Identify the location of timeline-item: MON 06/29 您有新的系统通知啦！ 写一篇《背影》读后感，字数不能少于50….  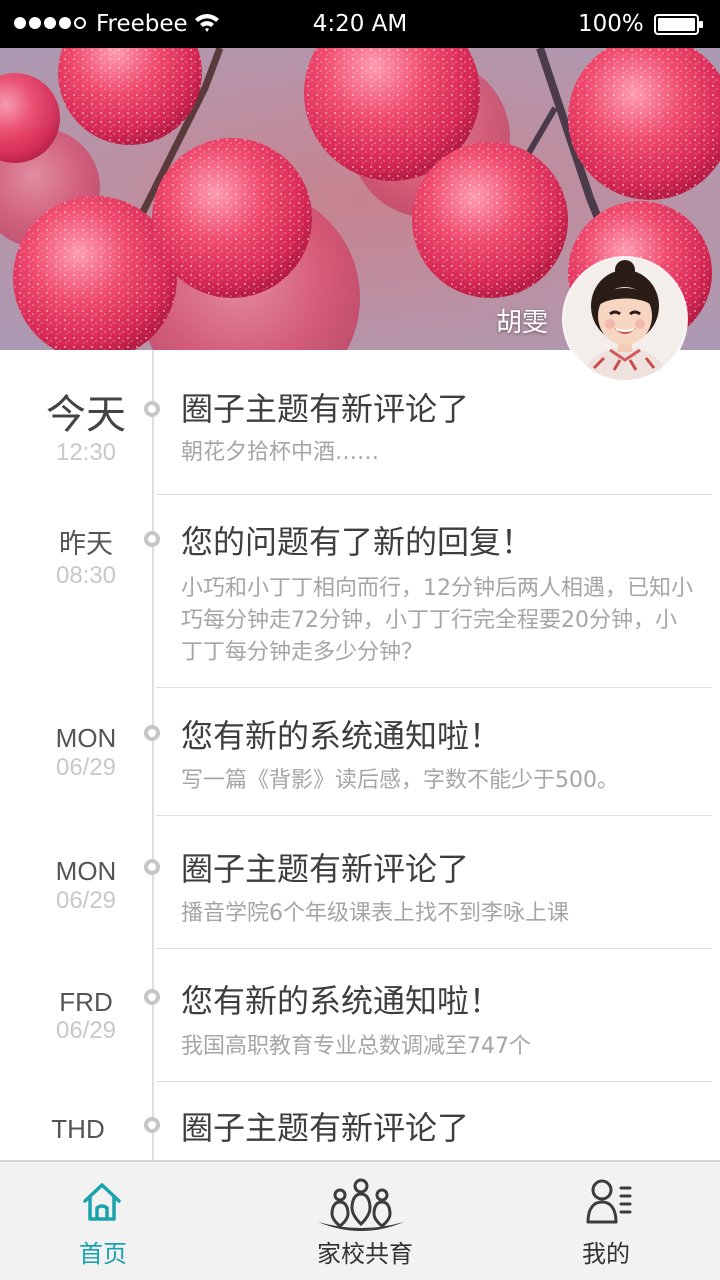
(360, 752).